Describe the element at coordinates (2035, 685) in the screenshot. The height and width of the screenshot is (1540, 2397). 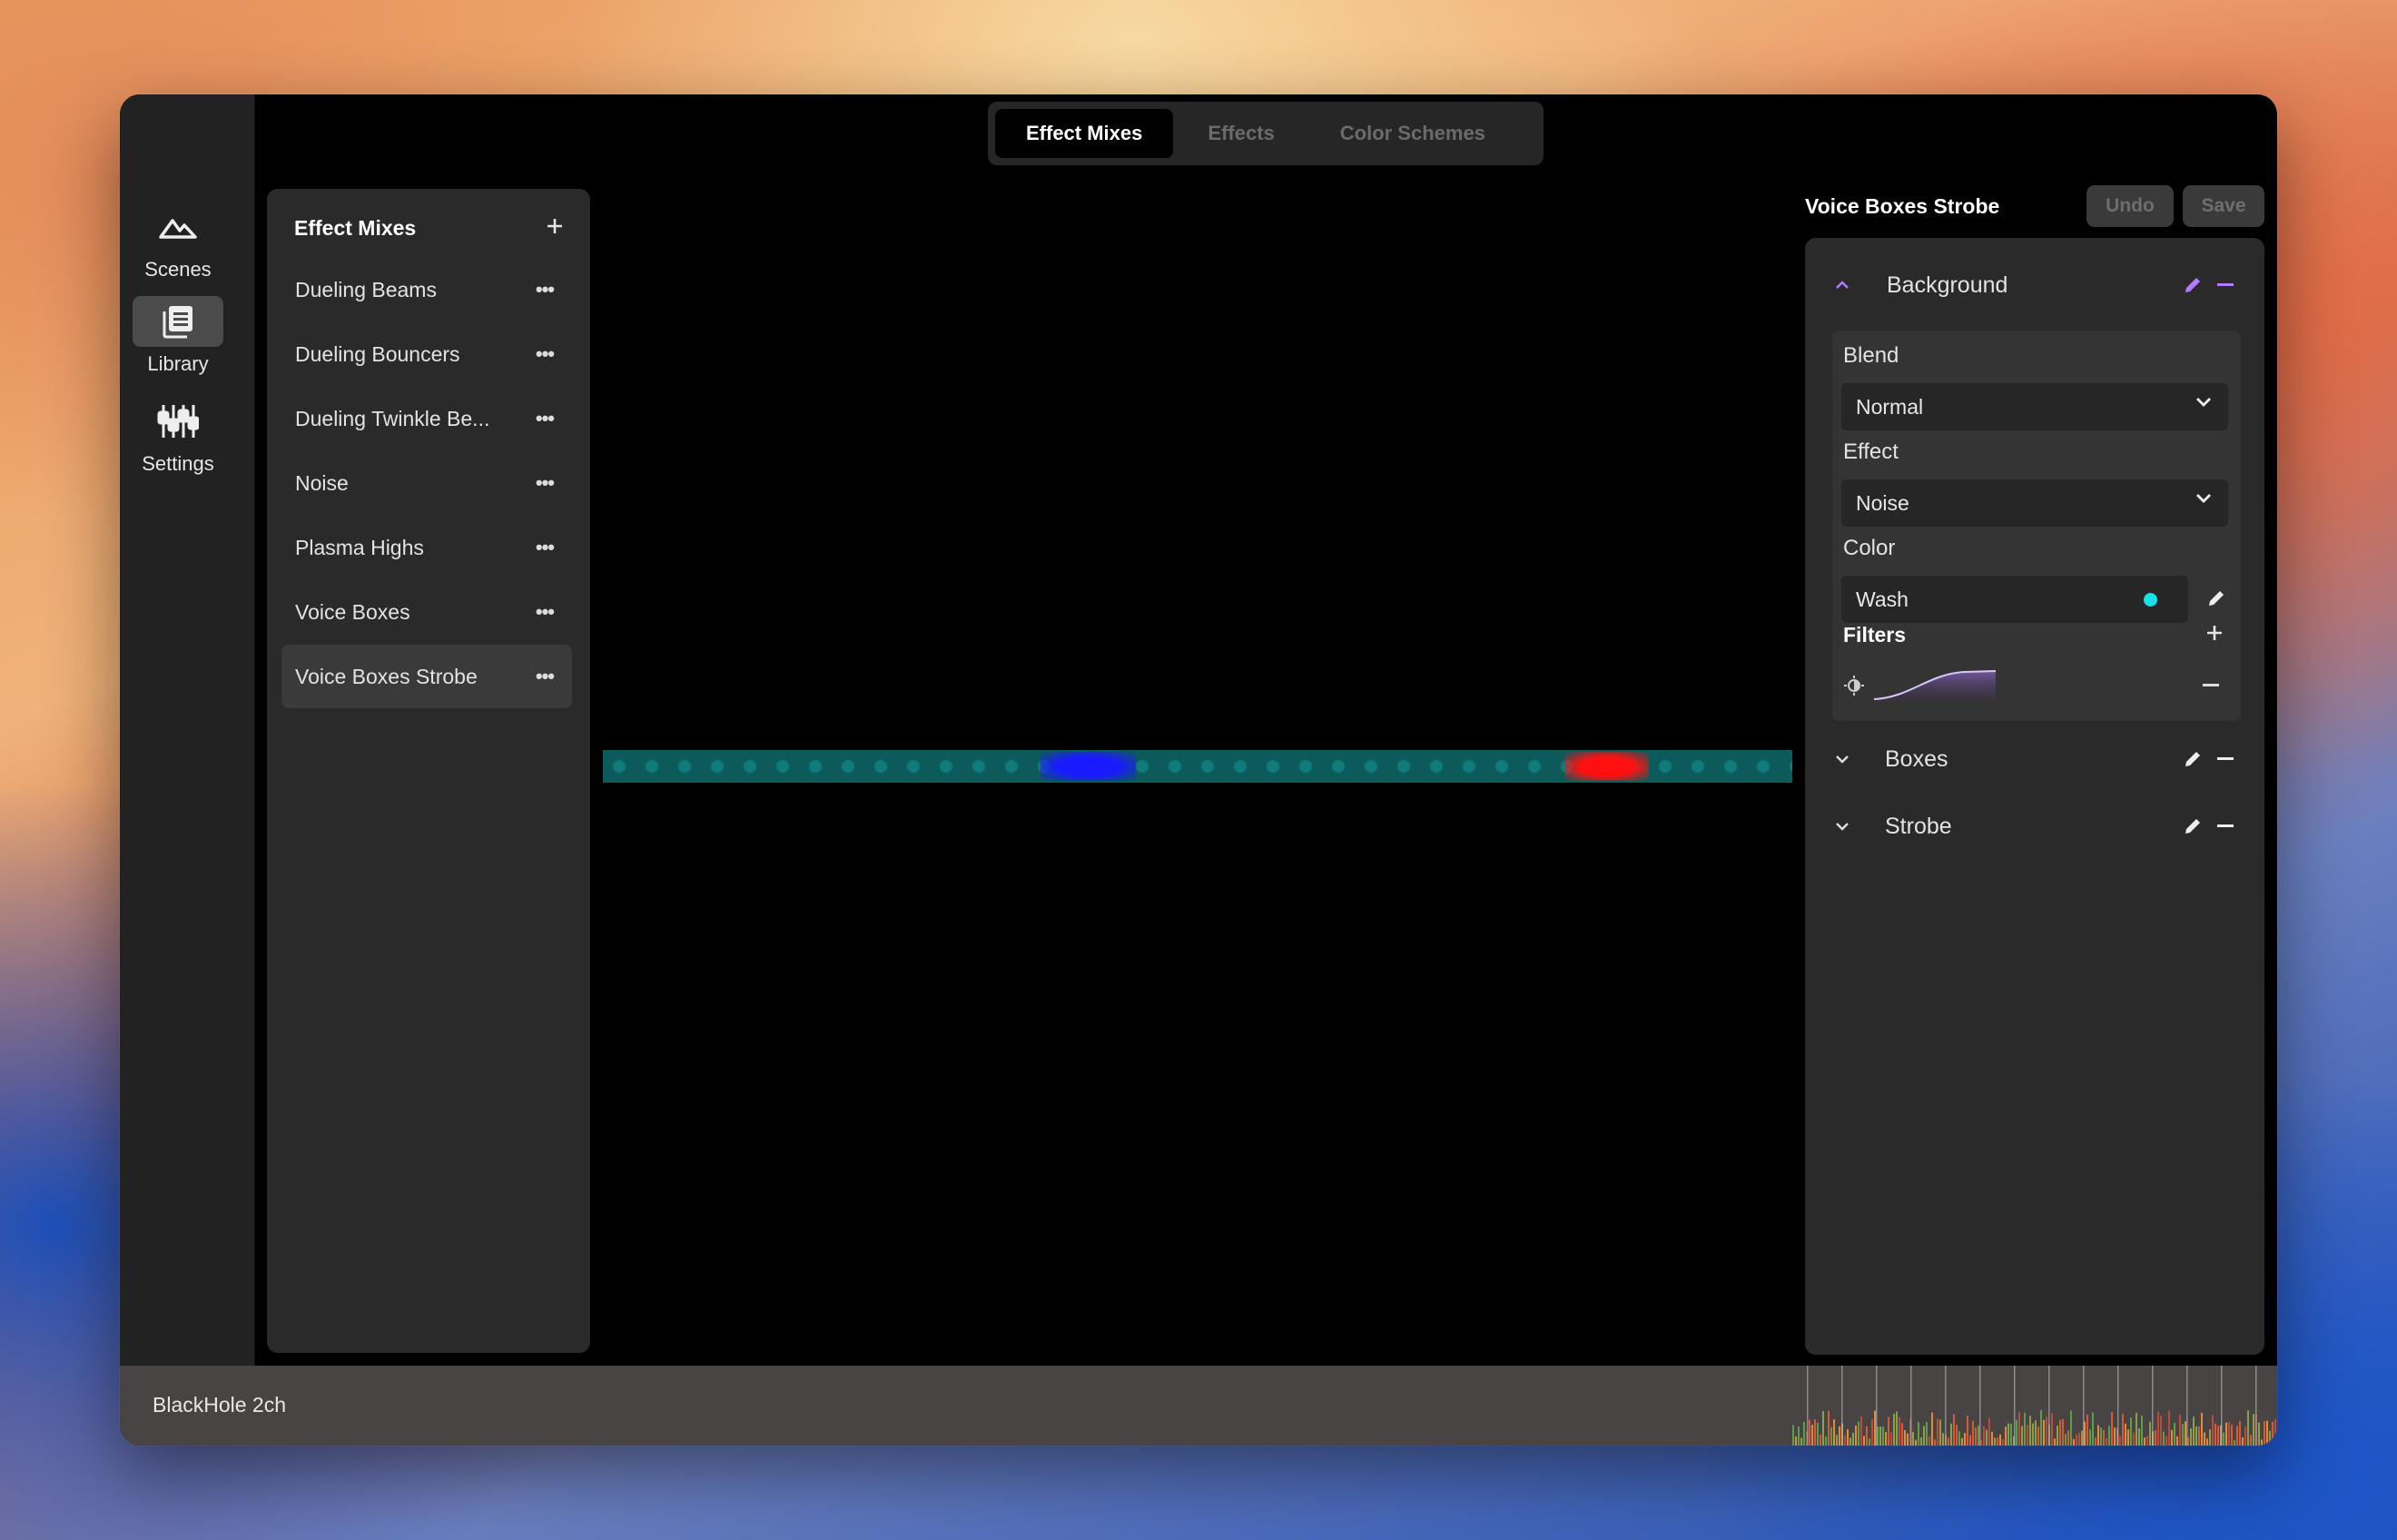
I see `filter-row` at that location.